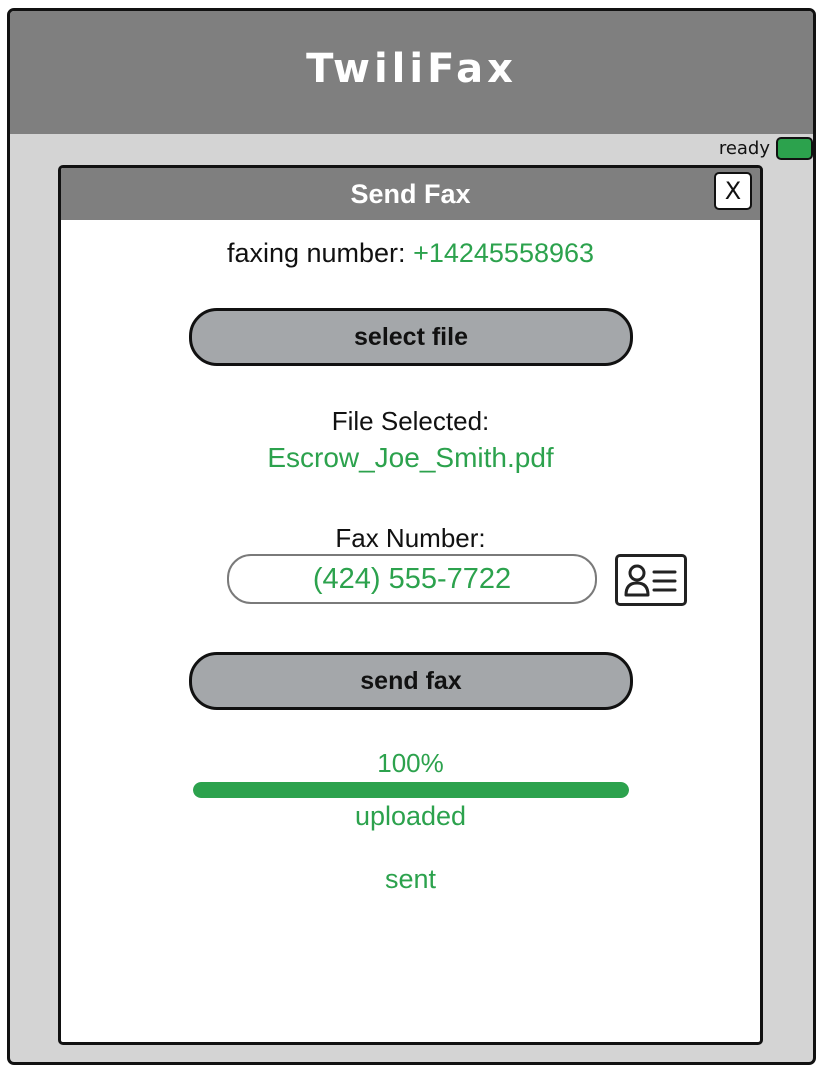 Image resolution: width=821 pixels, height=1069 pixels. I want to click on app-title: TwiliFax, so click(411, 68).